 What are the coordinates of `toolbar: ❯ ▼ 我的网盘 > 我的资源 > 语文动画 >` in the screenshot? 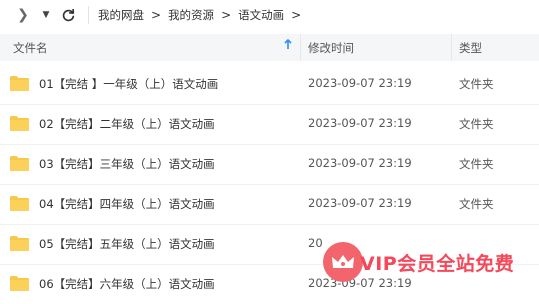 It's located at (269, 15).